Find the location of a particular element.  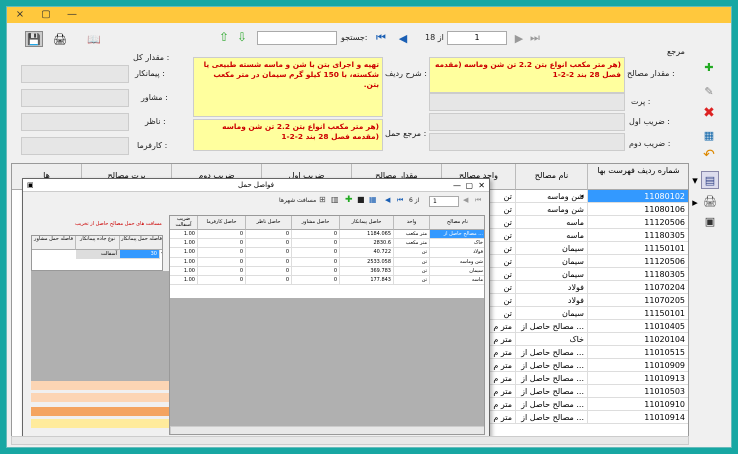

consultant-field is located at coordinates (75, 98).